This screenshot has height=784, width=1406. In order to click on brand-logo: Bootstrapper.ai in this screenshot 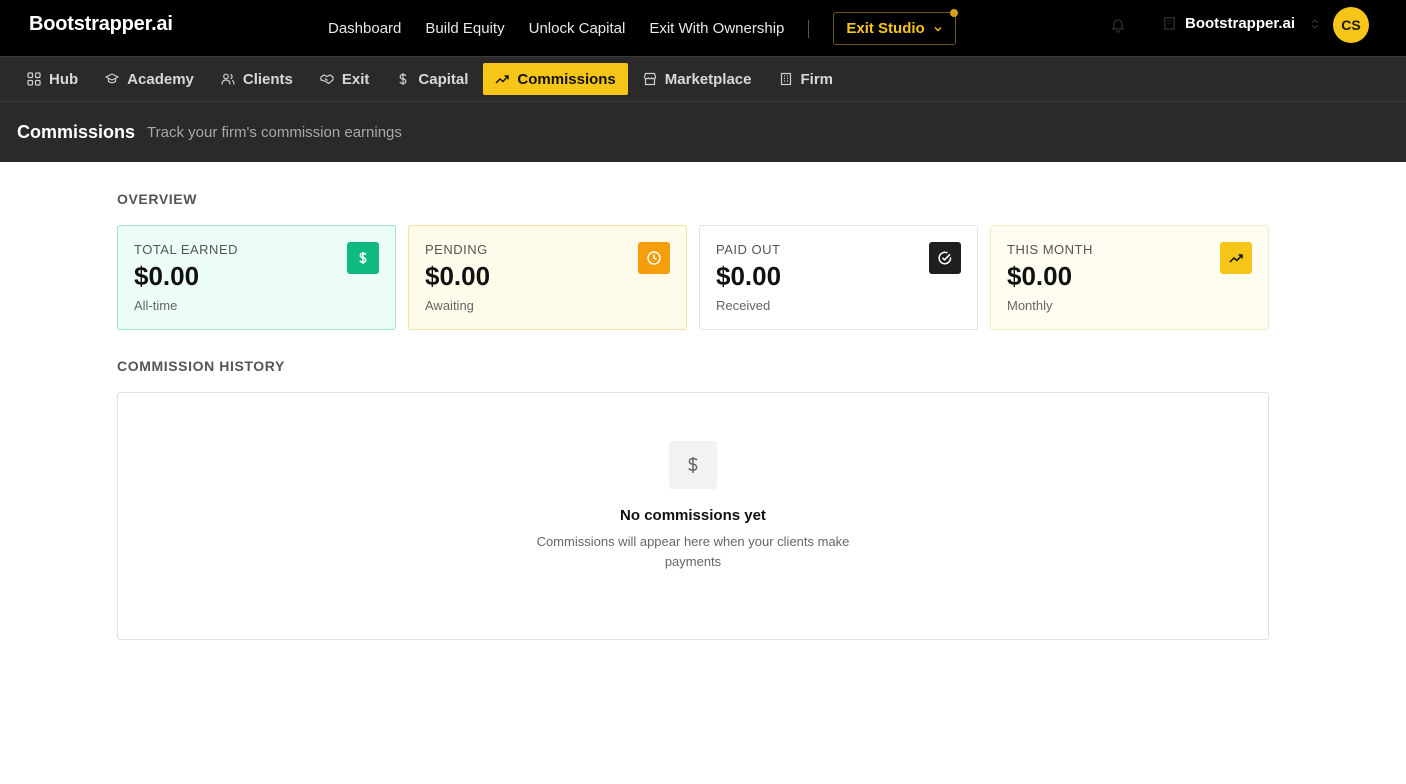, I will do `click(101, 24)`.